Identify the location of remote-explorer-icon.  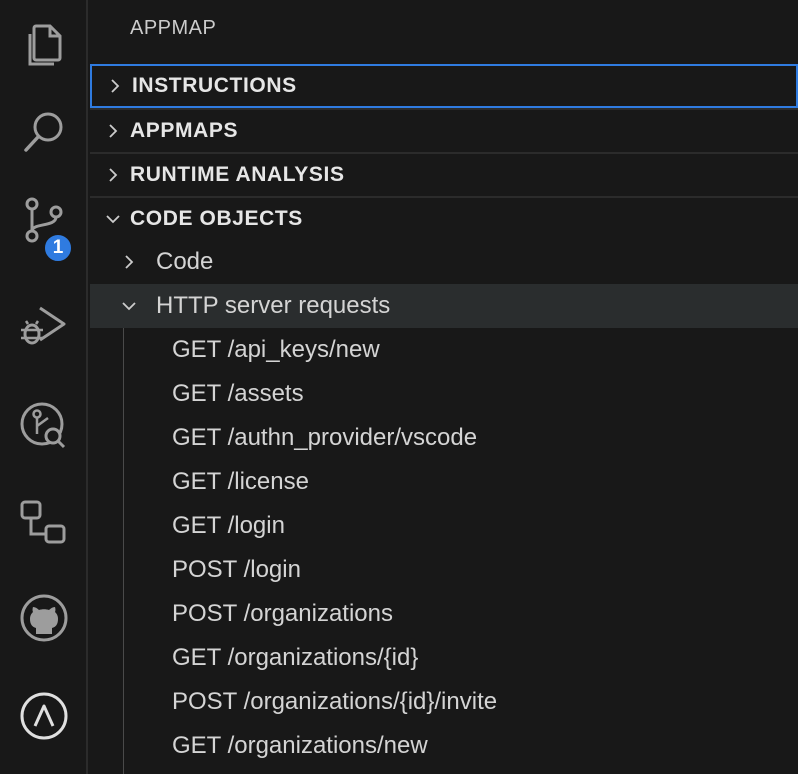
(43, 522).